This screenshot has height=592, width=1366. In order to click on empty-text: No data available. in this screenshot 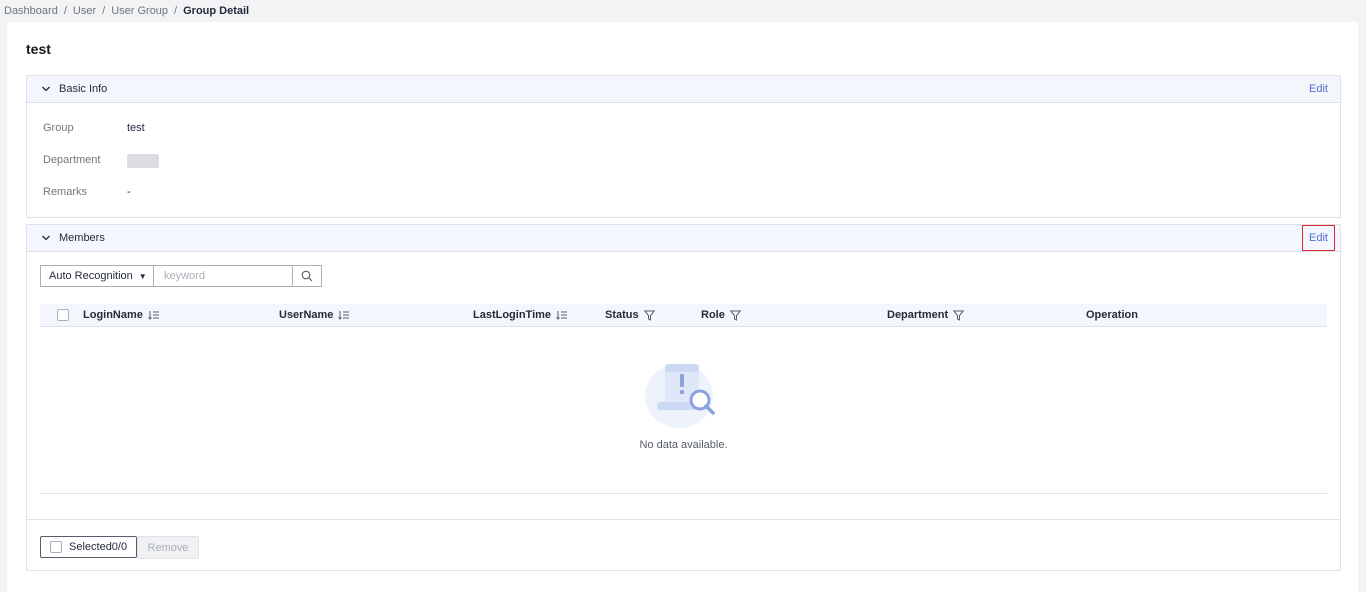, I will do `click(683, 445)`.